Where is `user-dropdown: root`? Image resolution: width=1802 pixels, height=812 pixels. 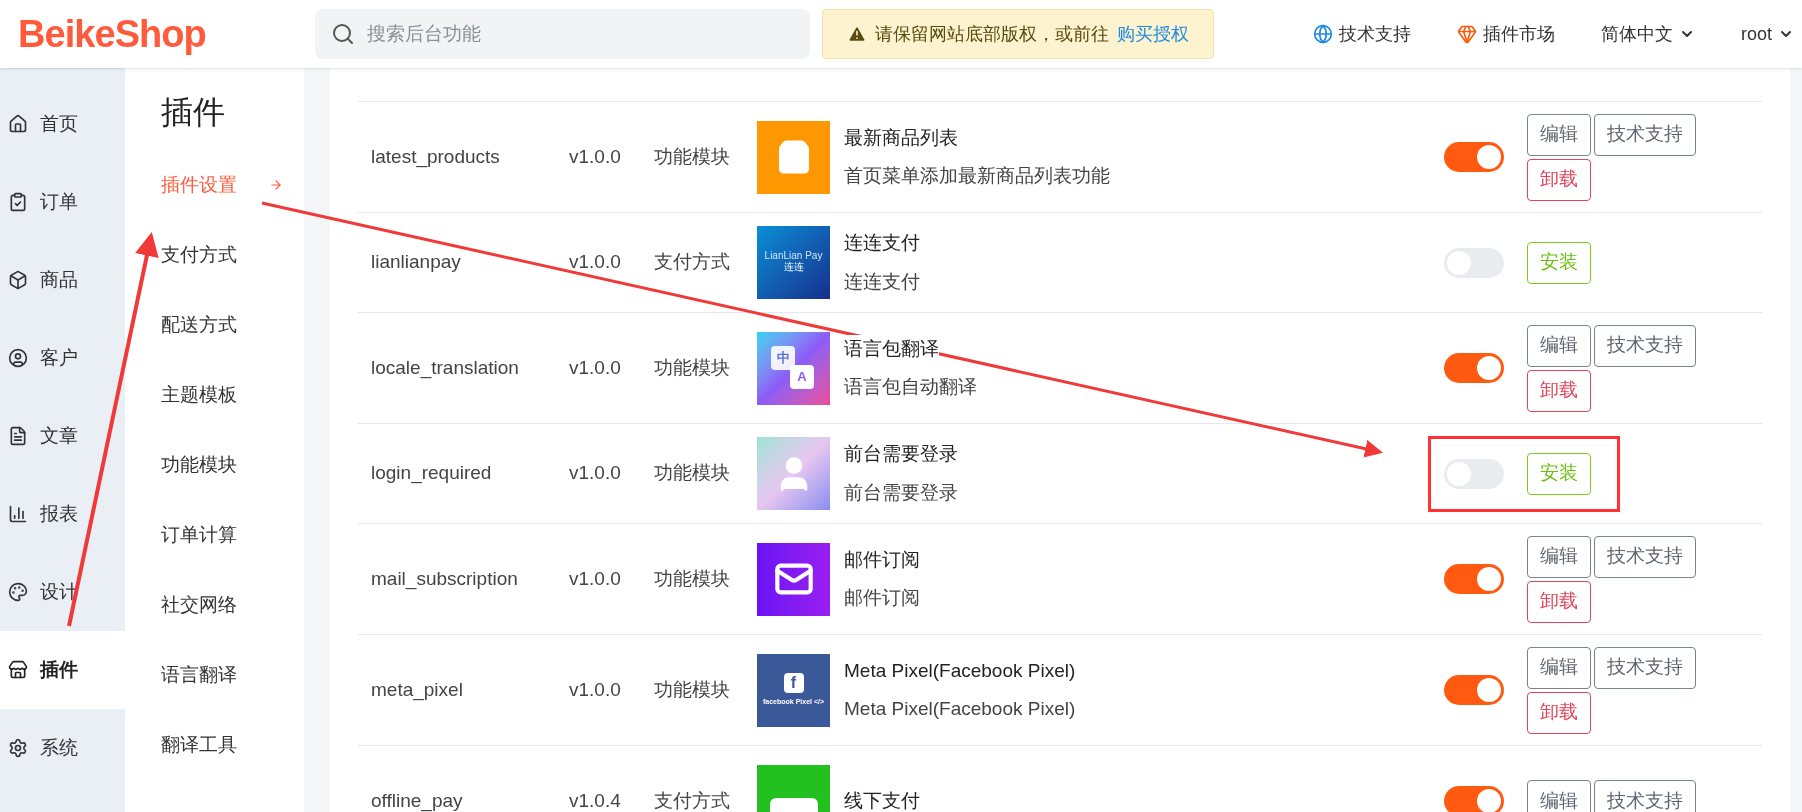
user-dropdown: root is located at coordinates (1767, 34).